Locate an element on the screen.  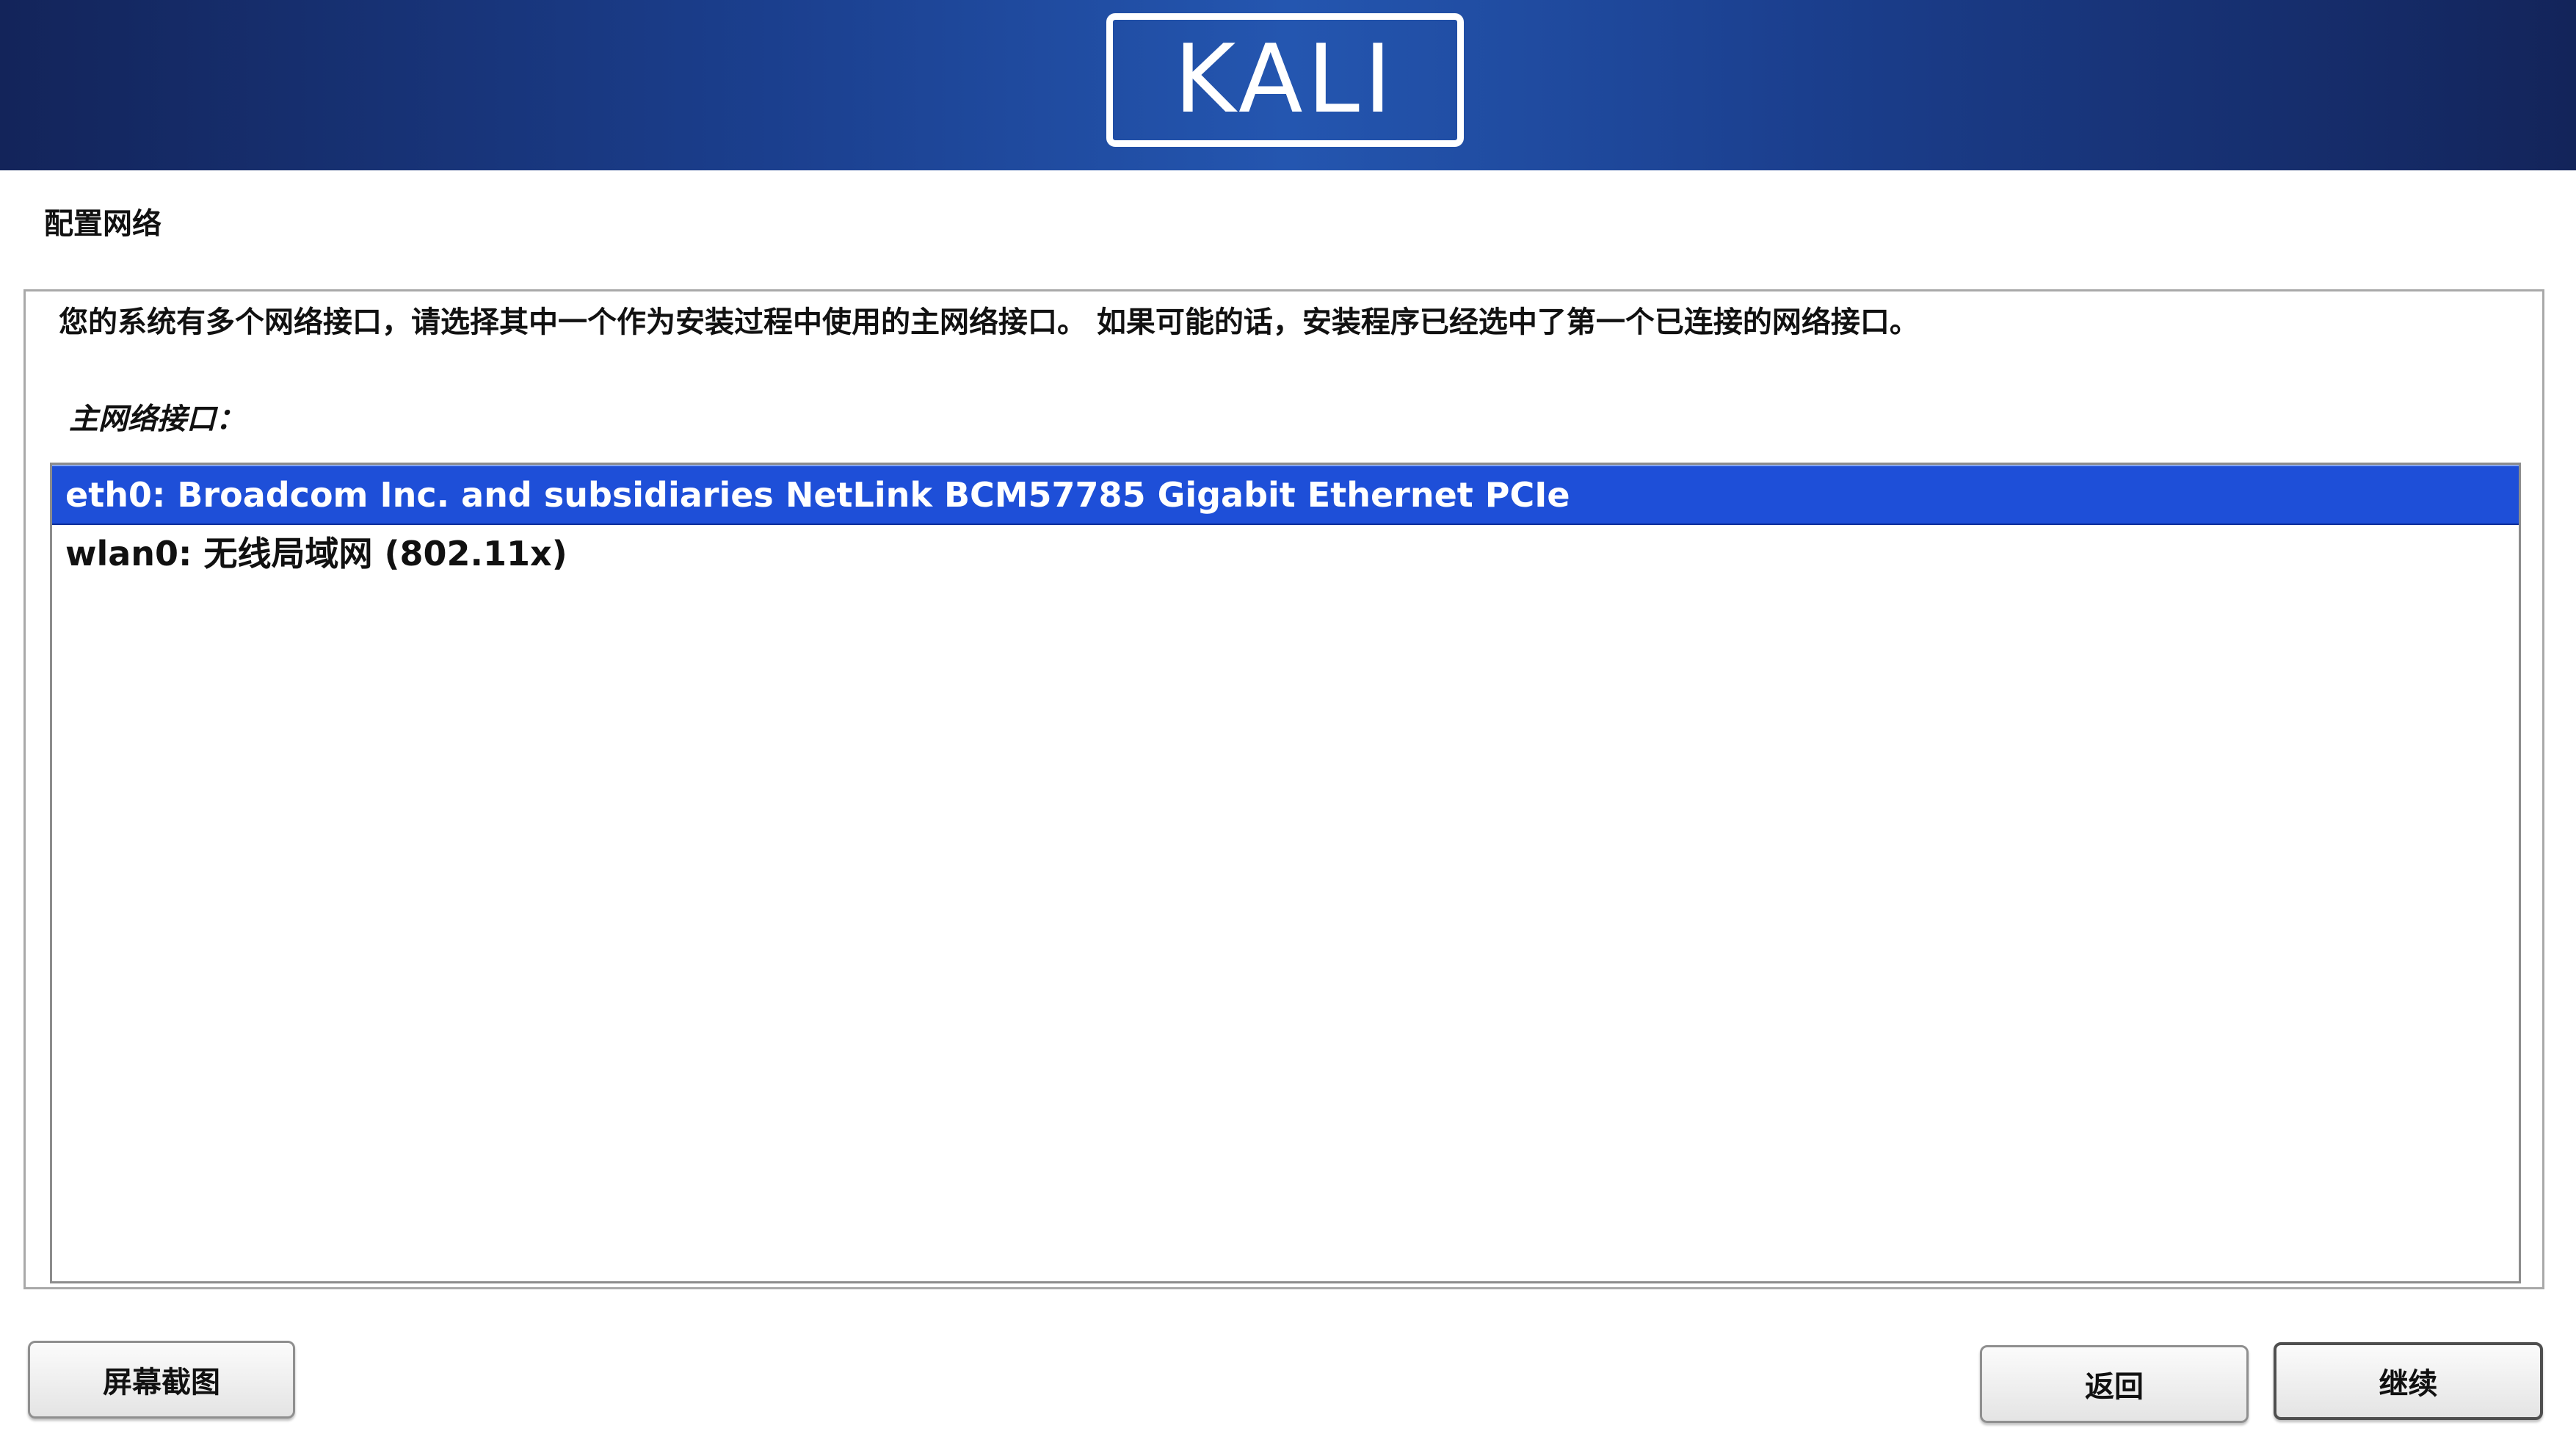
header-banner: KALI is located at coordinates (1288, 85).